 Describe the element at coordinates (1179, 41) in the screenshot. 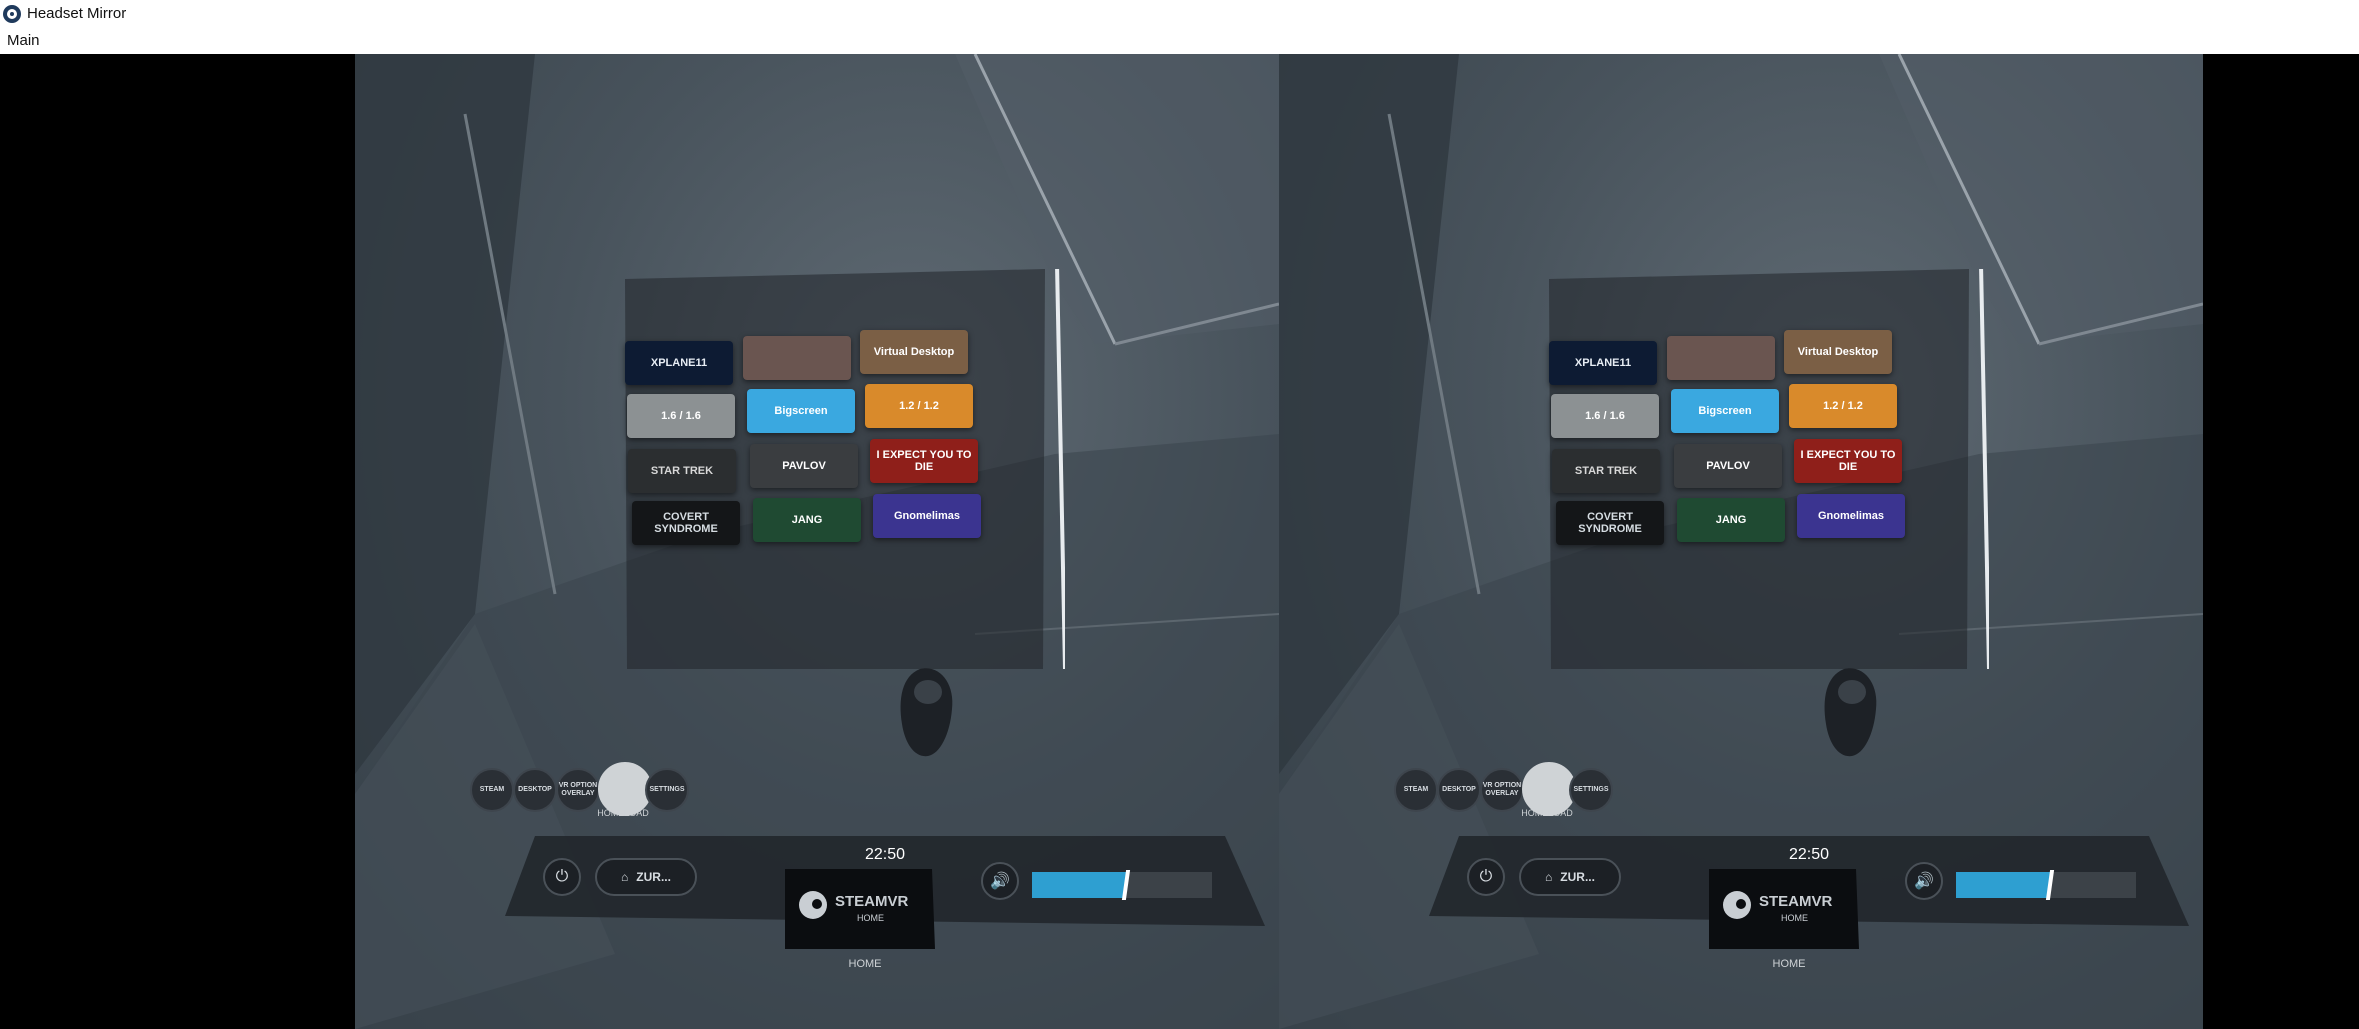

I see `menu-bar: Main` at that location.